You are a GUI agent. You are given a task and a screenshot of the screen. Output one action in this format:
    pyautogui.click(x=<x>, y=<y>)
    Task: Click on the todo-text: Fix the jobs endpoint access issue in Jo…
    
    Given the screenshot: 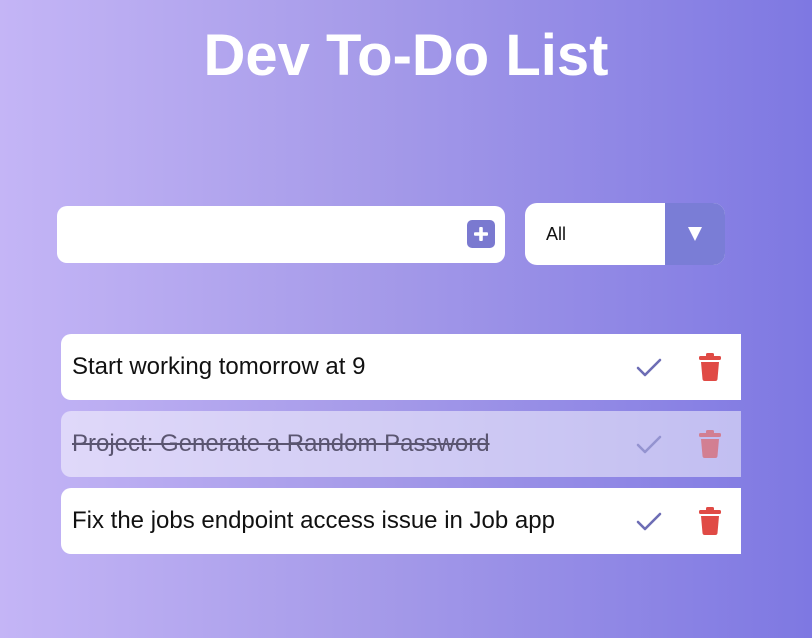 What is the action you would take?
    pyautogui.click(x=313, y=520)
    